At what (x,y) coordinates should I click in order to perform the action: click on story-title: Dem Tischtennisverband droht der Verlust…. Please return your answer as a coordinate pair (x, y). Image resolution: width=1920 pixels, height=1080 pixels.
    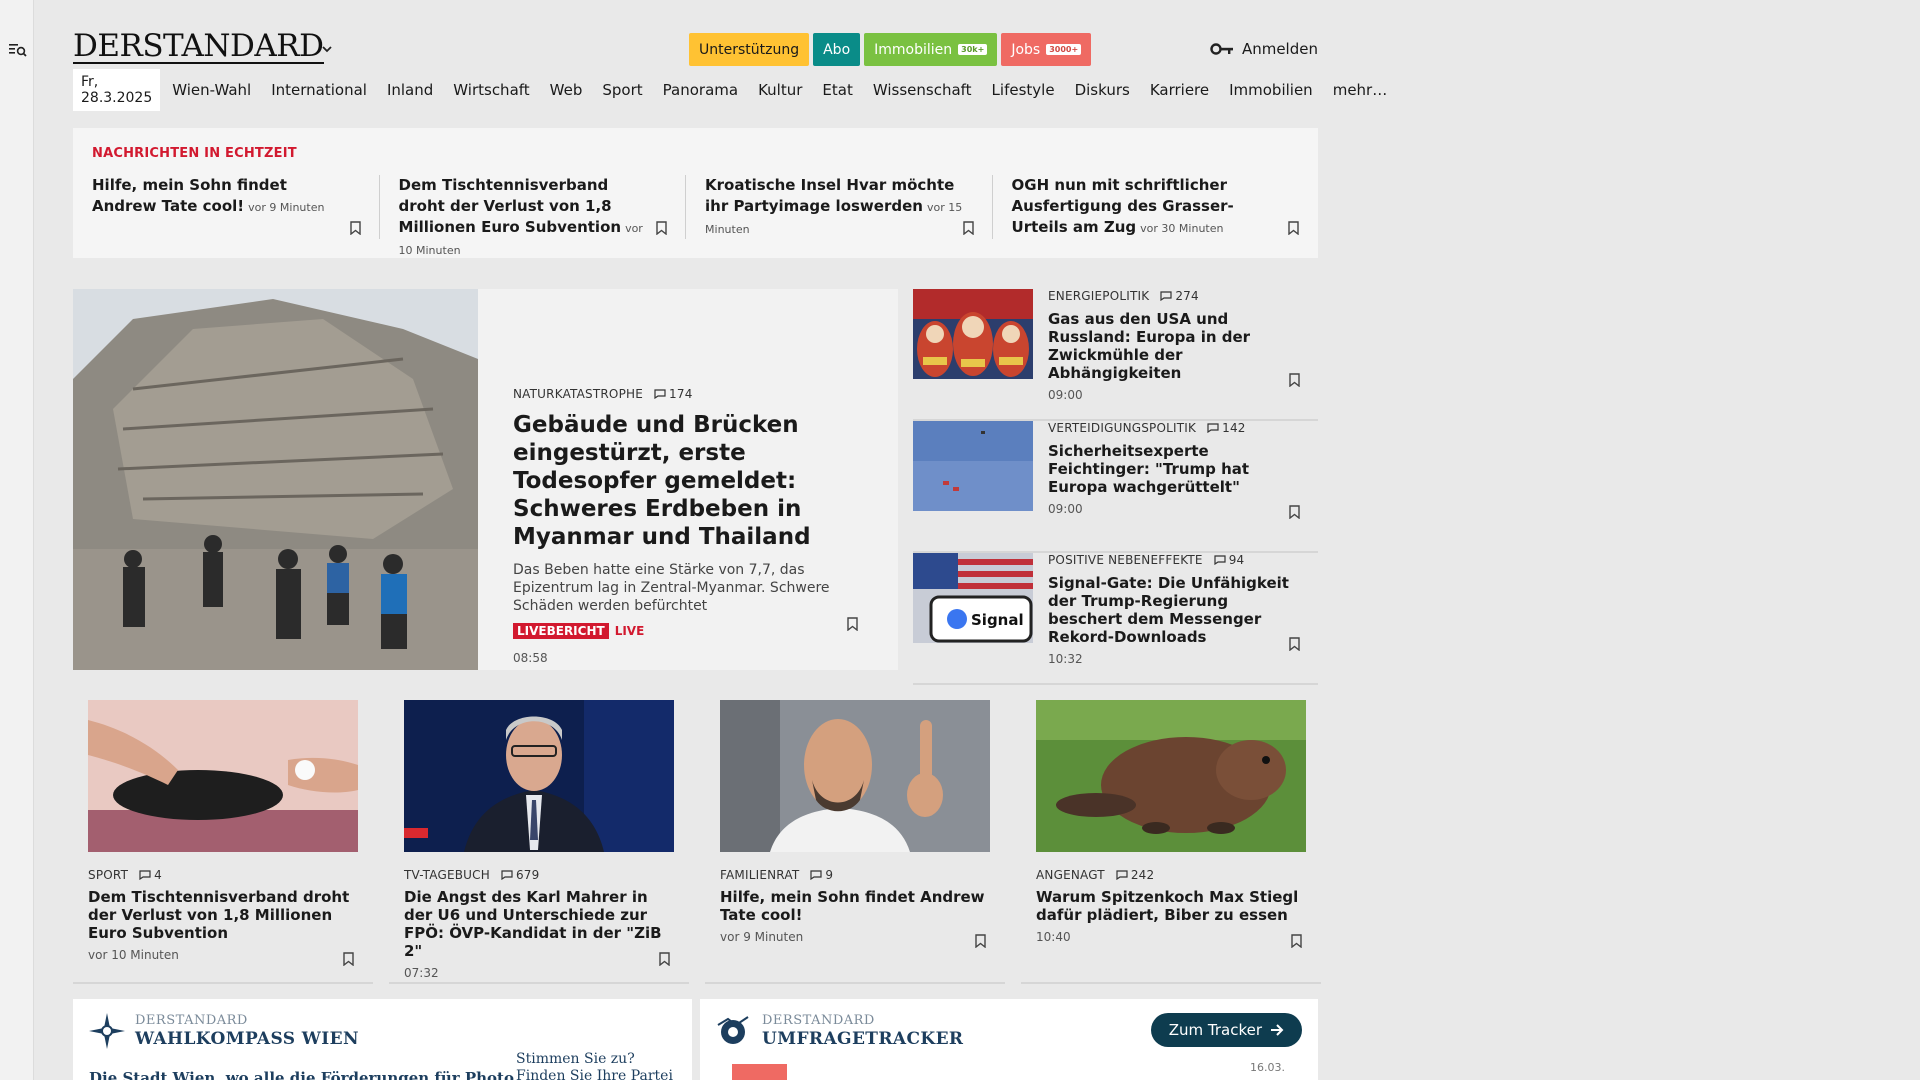
    Looking at the image, I should click on (223, 915).